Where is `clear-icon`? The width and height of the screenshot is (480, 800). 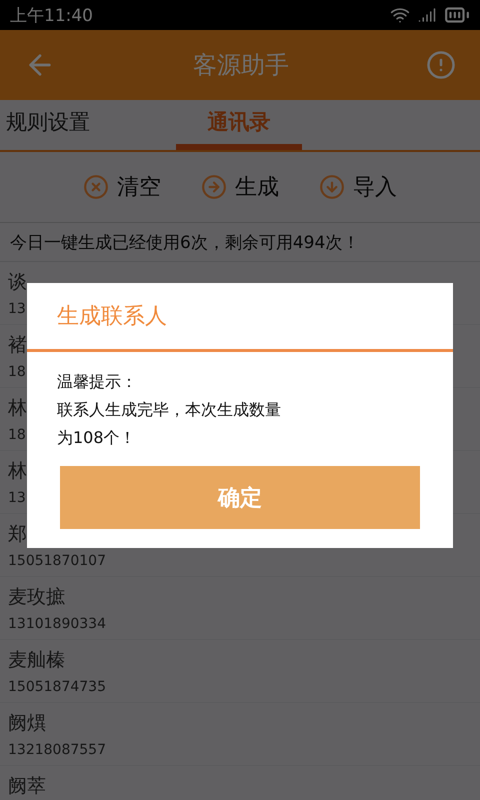 clear-icon is located at coordinates (96, 187).